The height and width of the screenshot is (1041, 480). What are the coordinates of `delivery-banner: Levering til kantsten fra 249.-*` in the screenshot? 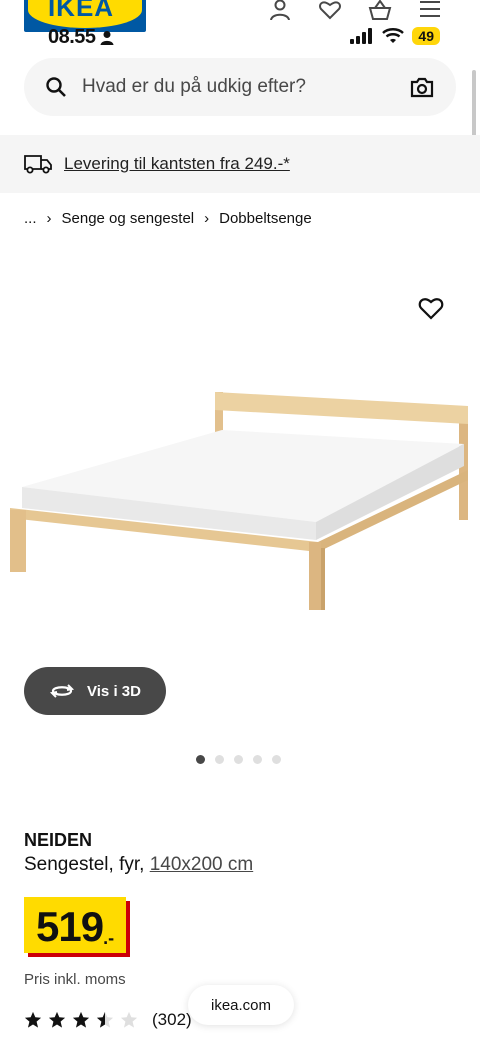 It's located at (240, 164).